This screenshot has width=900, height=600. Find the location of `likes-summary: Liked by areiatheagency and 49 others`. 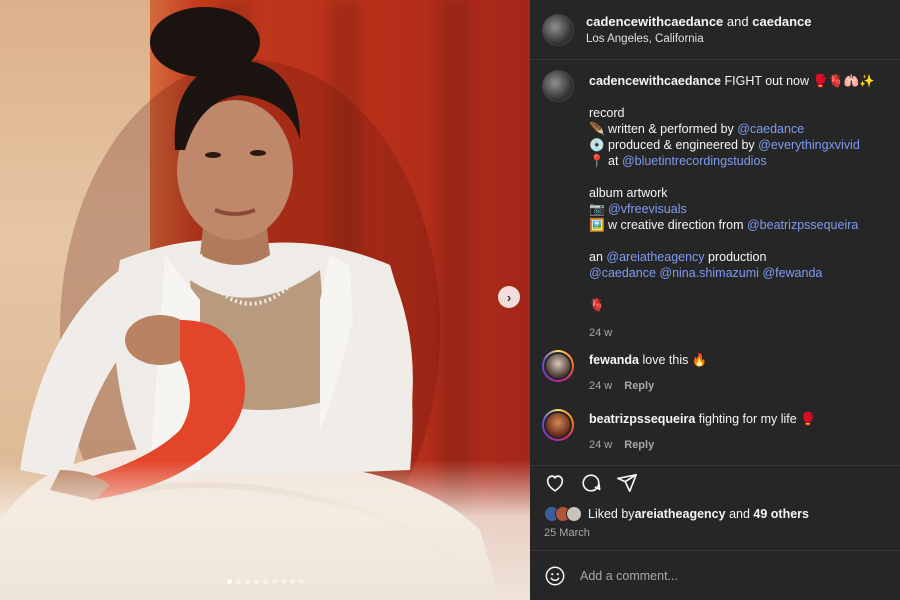

likes-summary: Liked by areiatheagency and 49 others is located at coordinates (676, 514).